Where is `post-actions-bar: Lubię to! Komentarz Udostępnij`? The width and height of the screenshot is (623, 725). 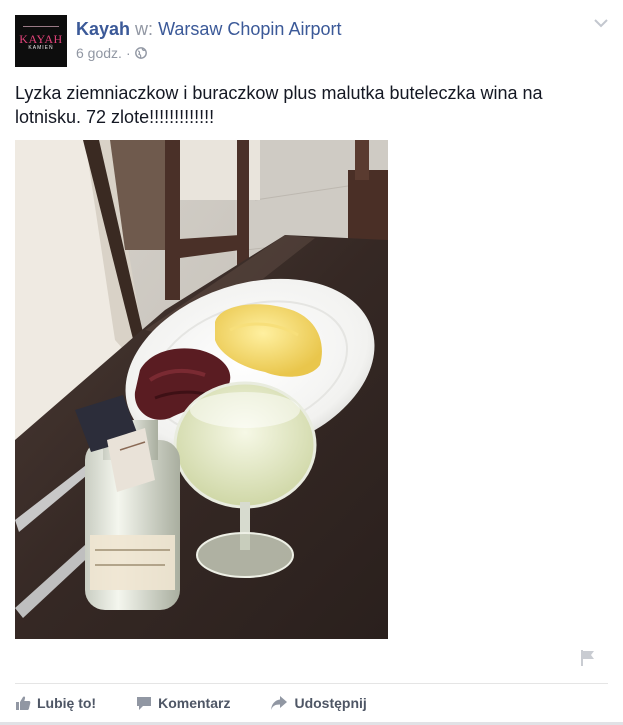
post-actions-bar: Lubię to! Komentarz Udostępnij is located at coordinates (211, 703).